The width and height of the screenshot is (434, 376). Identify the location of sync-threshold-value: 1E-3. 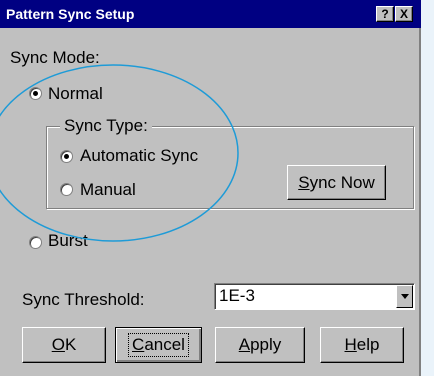
(237, 296).